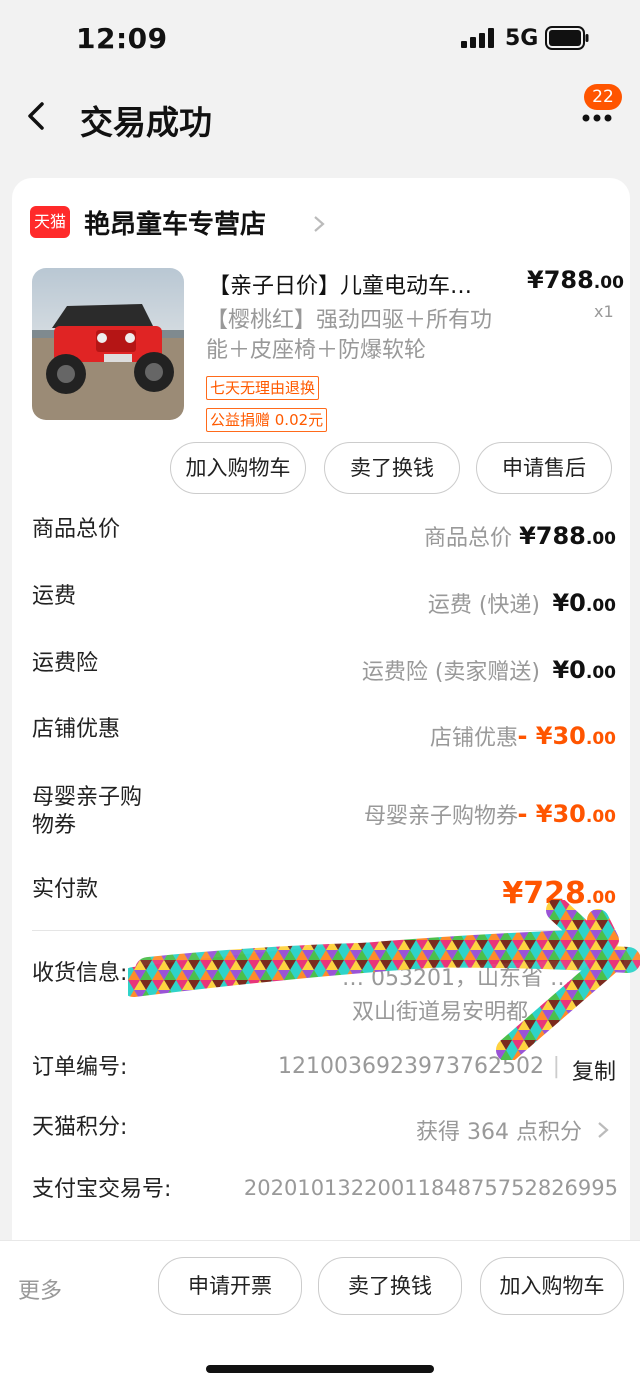 Image resolution: width=640 pixels, height=1386 pixels. I want to click on message-count-badge: 22, so click(603, 97).